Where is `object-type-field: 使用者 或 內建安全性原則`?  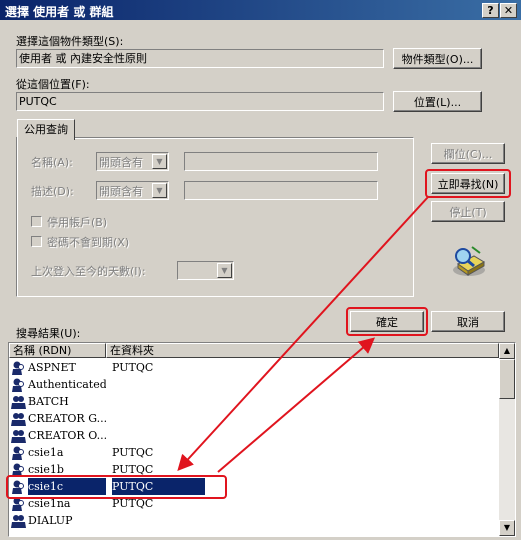 object-type-field: 使用者 或 內建安全性原則 is located at coordinates (200, 58).